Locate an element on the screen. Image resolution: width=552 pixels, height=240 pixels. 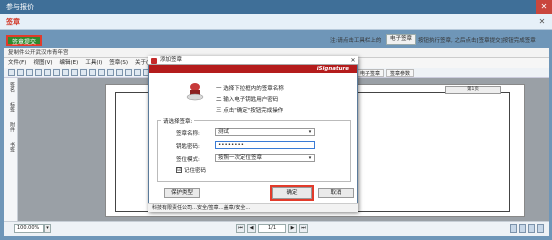
last-page-icon is located at coordinates (110, 72).